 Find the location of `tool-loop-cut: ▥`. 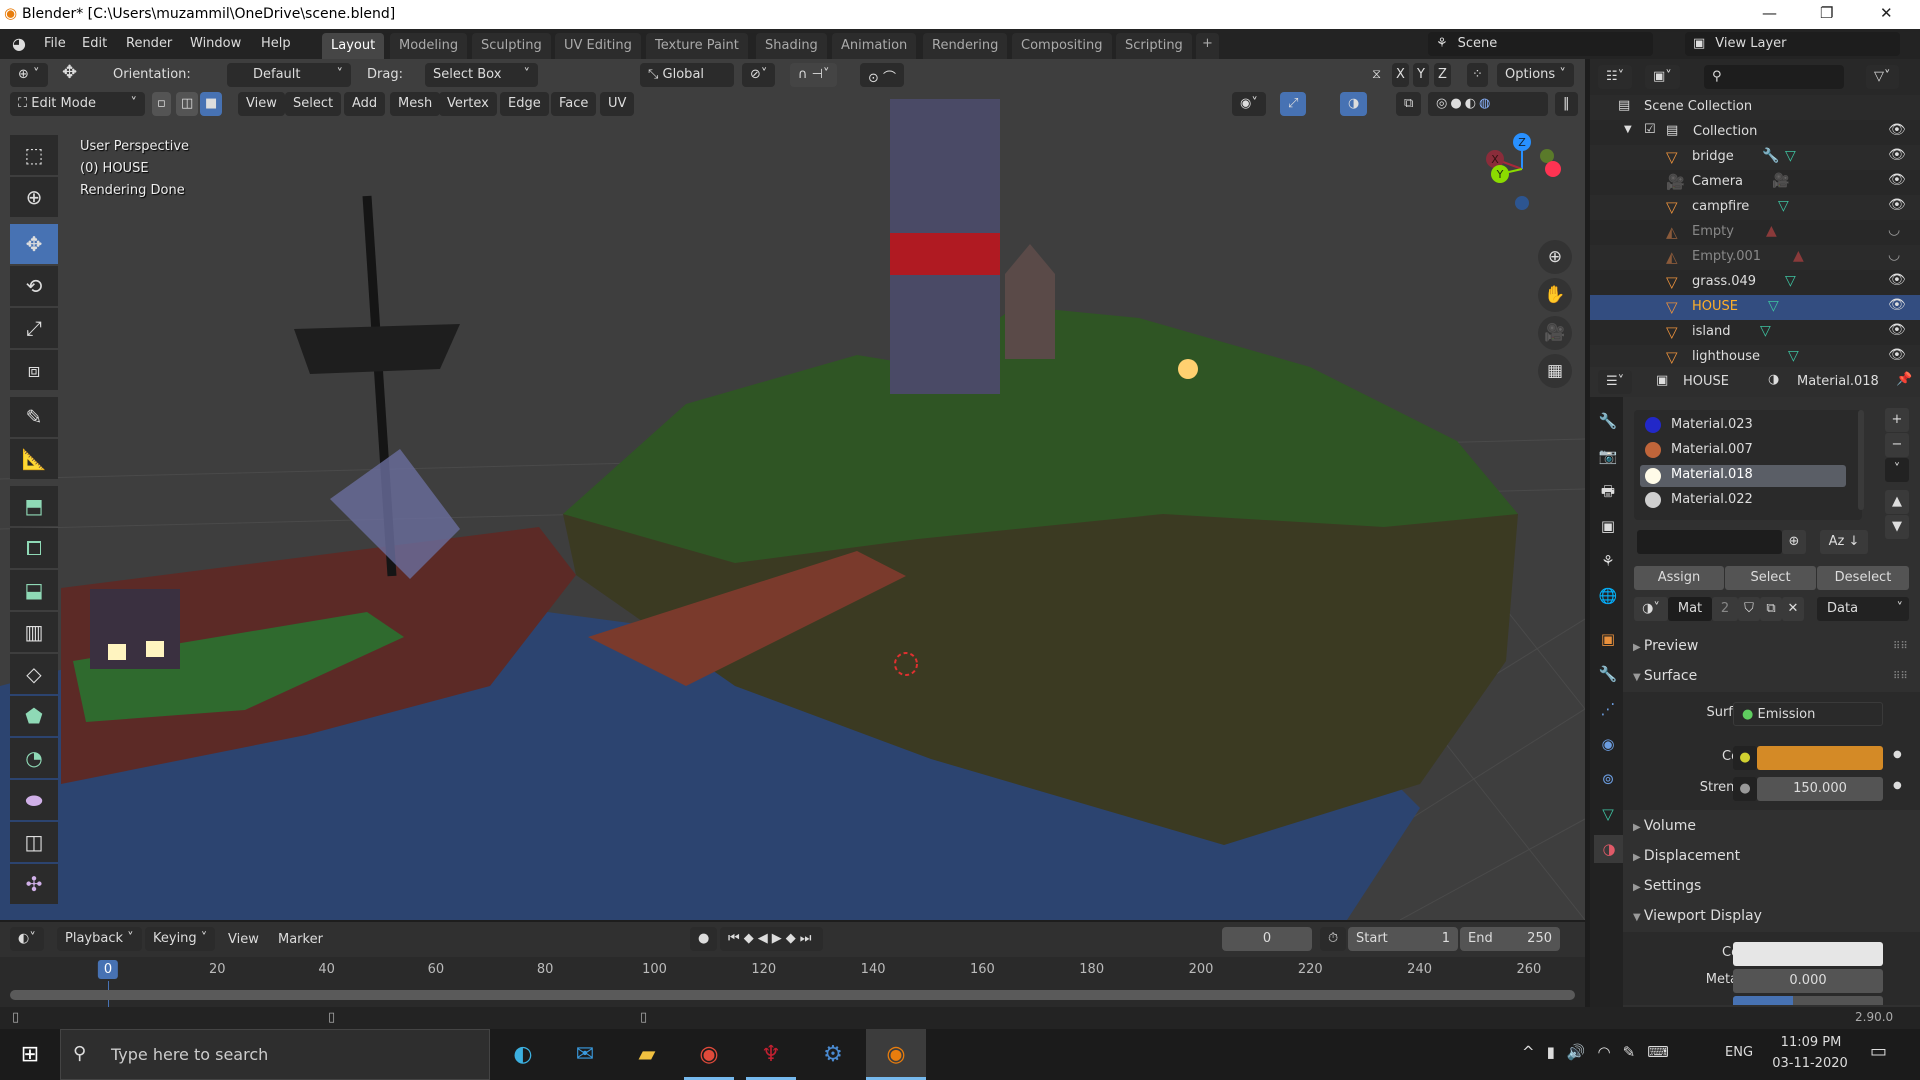

tool-loop-cut: ▥ is located at coordinates (34, 632).